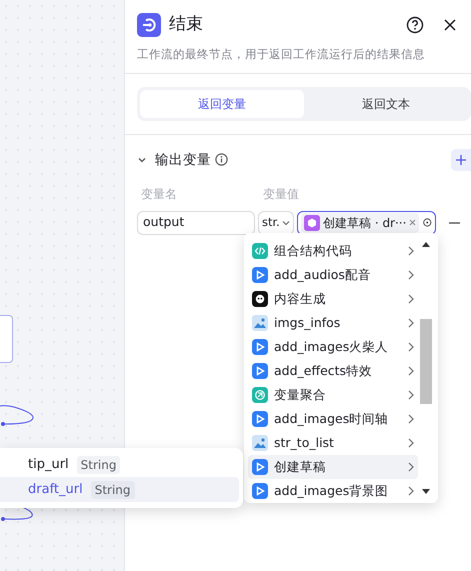 Image resolution: width=471 pixels, height=571 pixels. Describe the element at coordinates (281, 194) in the screenshot. I see `column-header: 变量值` at that location.